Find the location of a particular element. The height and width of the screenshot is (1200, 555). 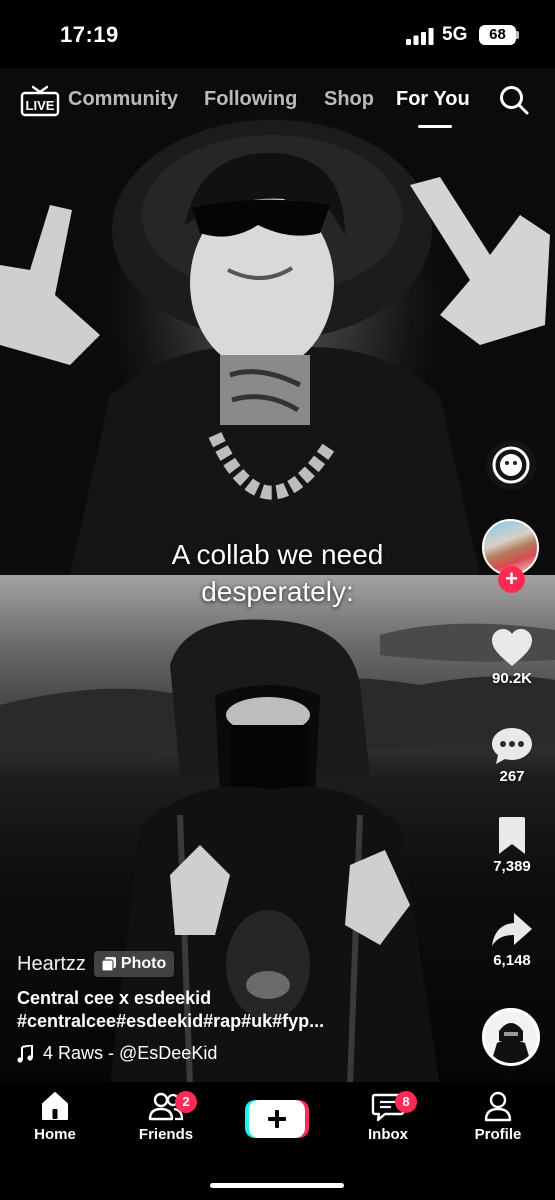

save-count: 7,389 is located at coordinates (512, 866).